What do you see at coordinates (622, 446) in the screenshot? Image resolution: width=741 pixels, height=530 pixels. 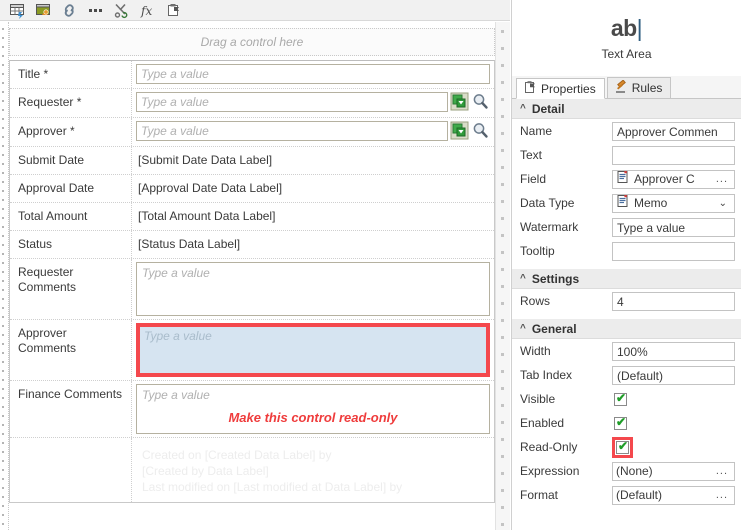 I see `read-only-checkbox` at bounding box center [622, 446].